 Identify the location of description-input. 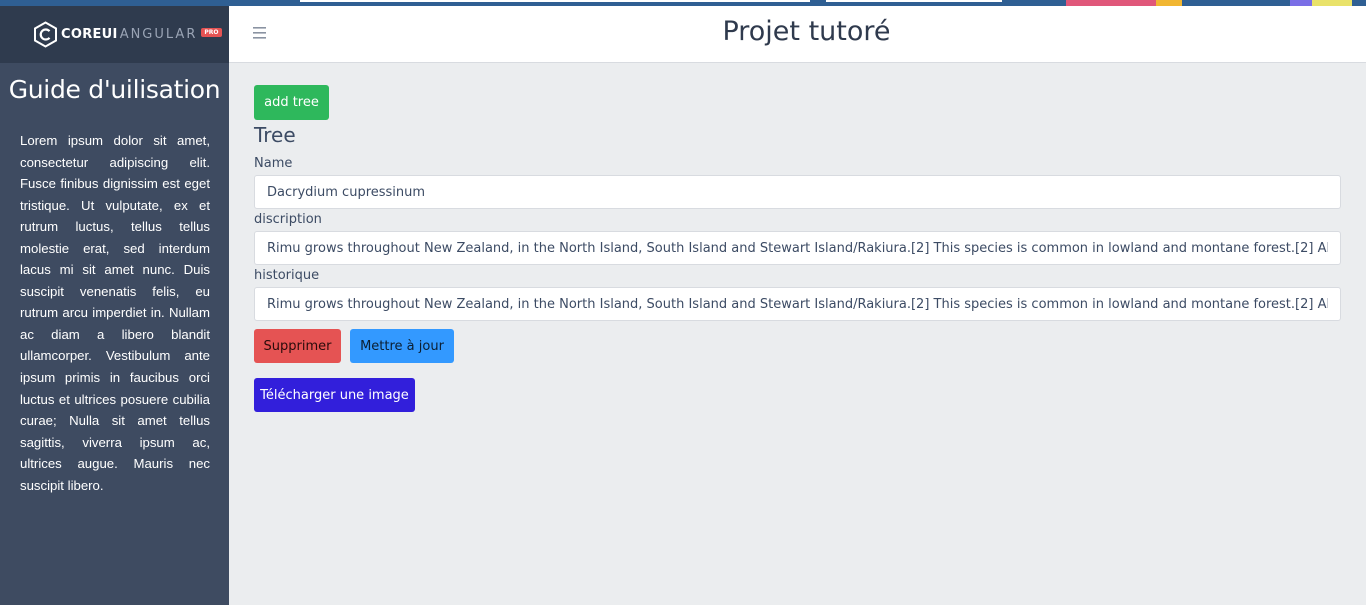
(797, 248).